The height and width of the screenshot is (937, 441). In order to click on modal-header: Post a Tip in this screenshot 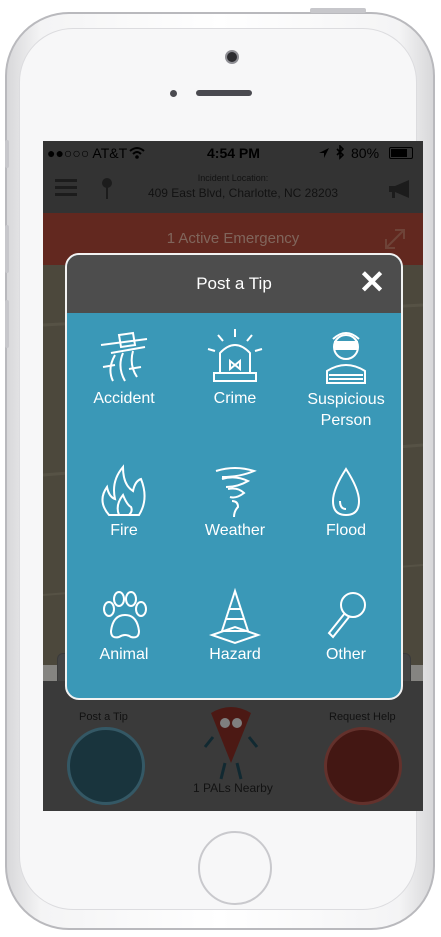, I will do `click(234, 284)`.